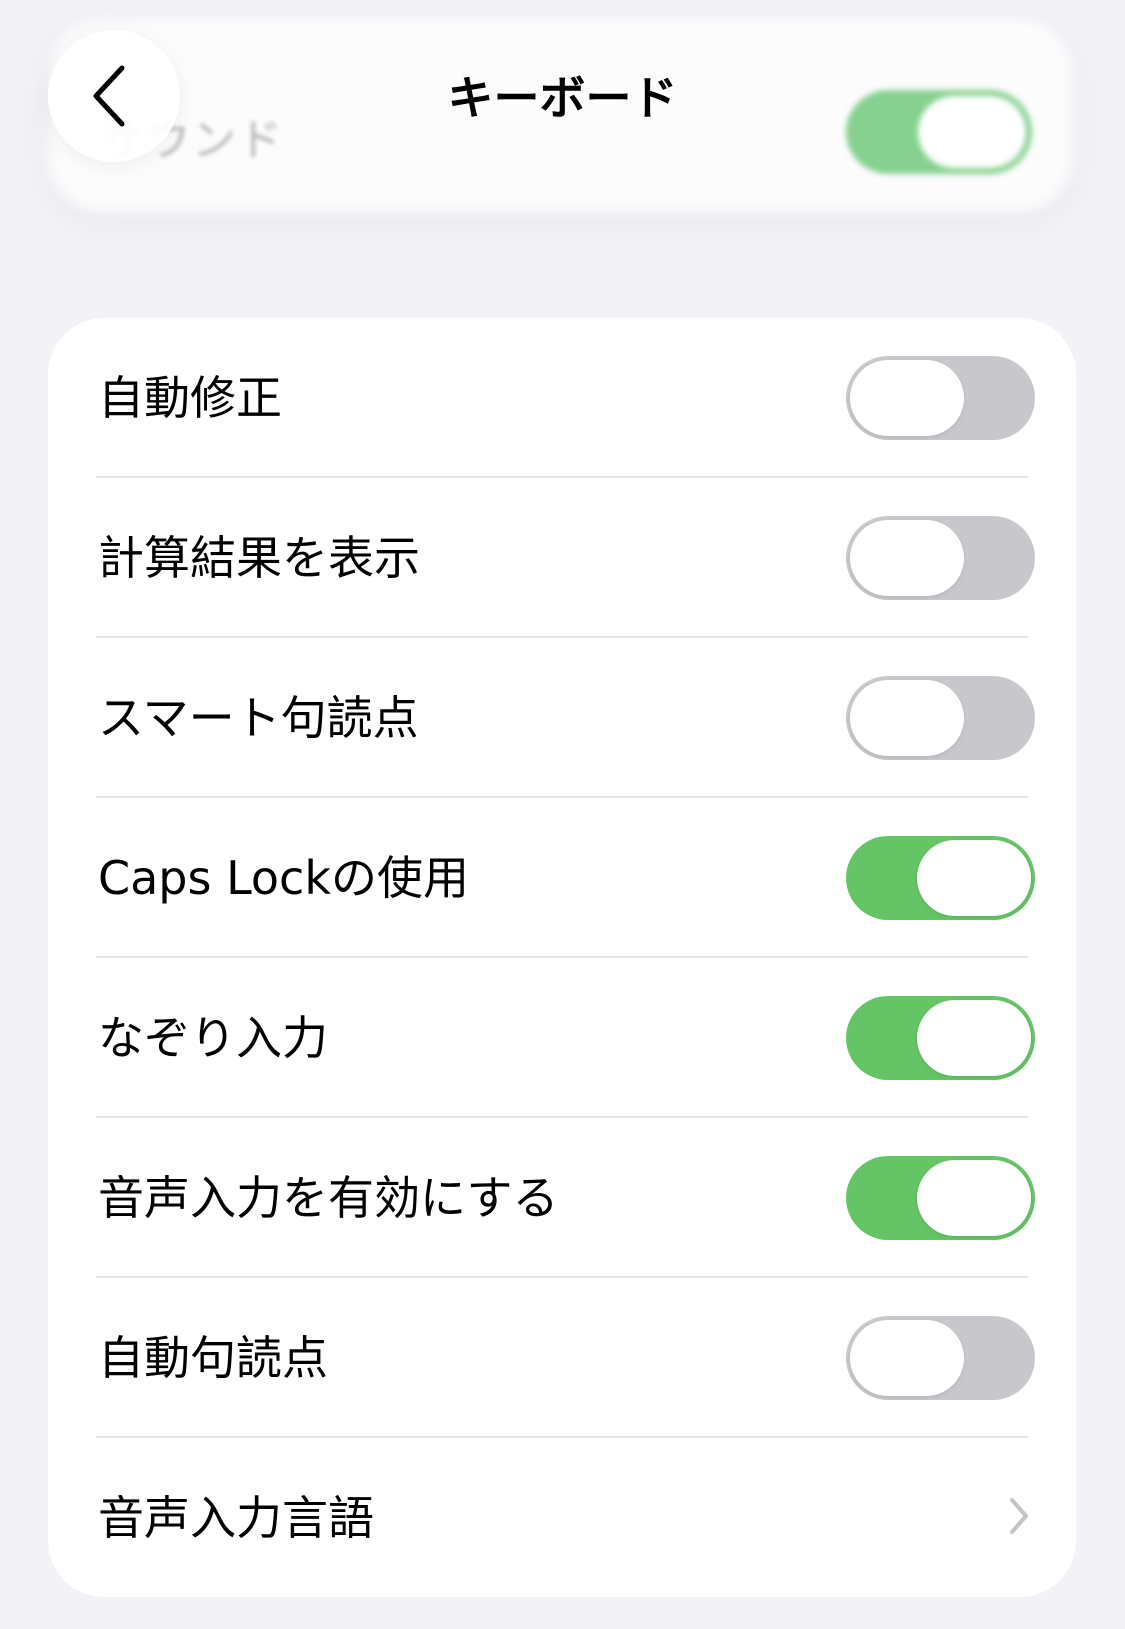 This screenshot has height=1629, width=1125. I want to click on chevron-right-icon, so click(1019, 1516).